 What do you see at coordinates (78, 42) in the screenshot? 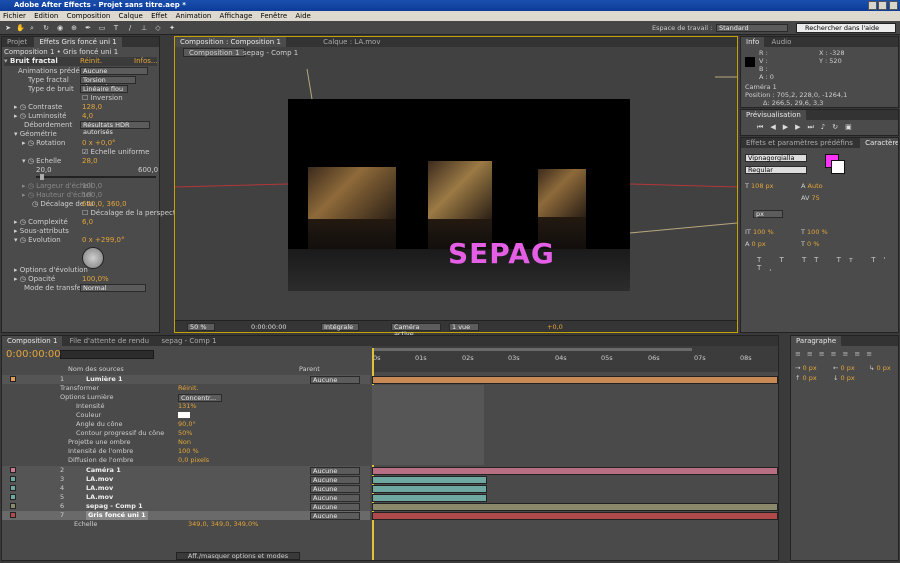
I see `tab-effect-controls: Effets Gris foncé uni 1` at bounding box center [78, 42].